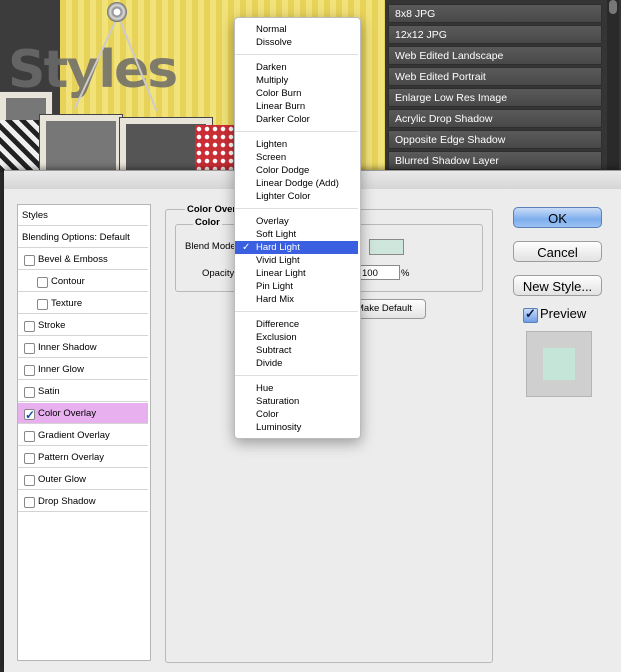 This screenshot has height=672, width=621. Describe the element at coordinates (296, 80) in the screenshot. I see `blend-mode-option: Multiply` at that location.